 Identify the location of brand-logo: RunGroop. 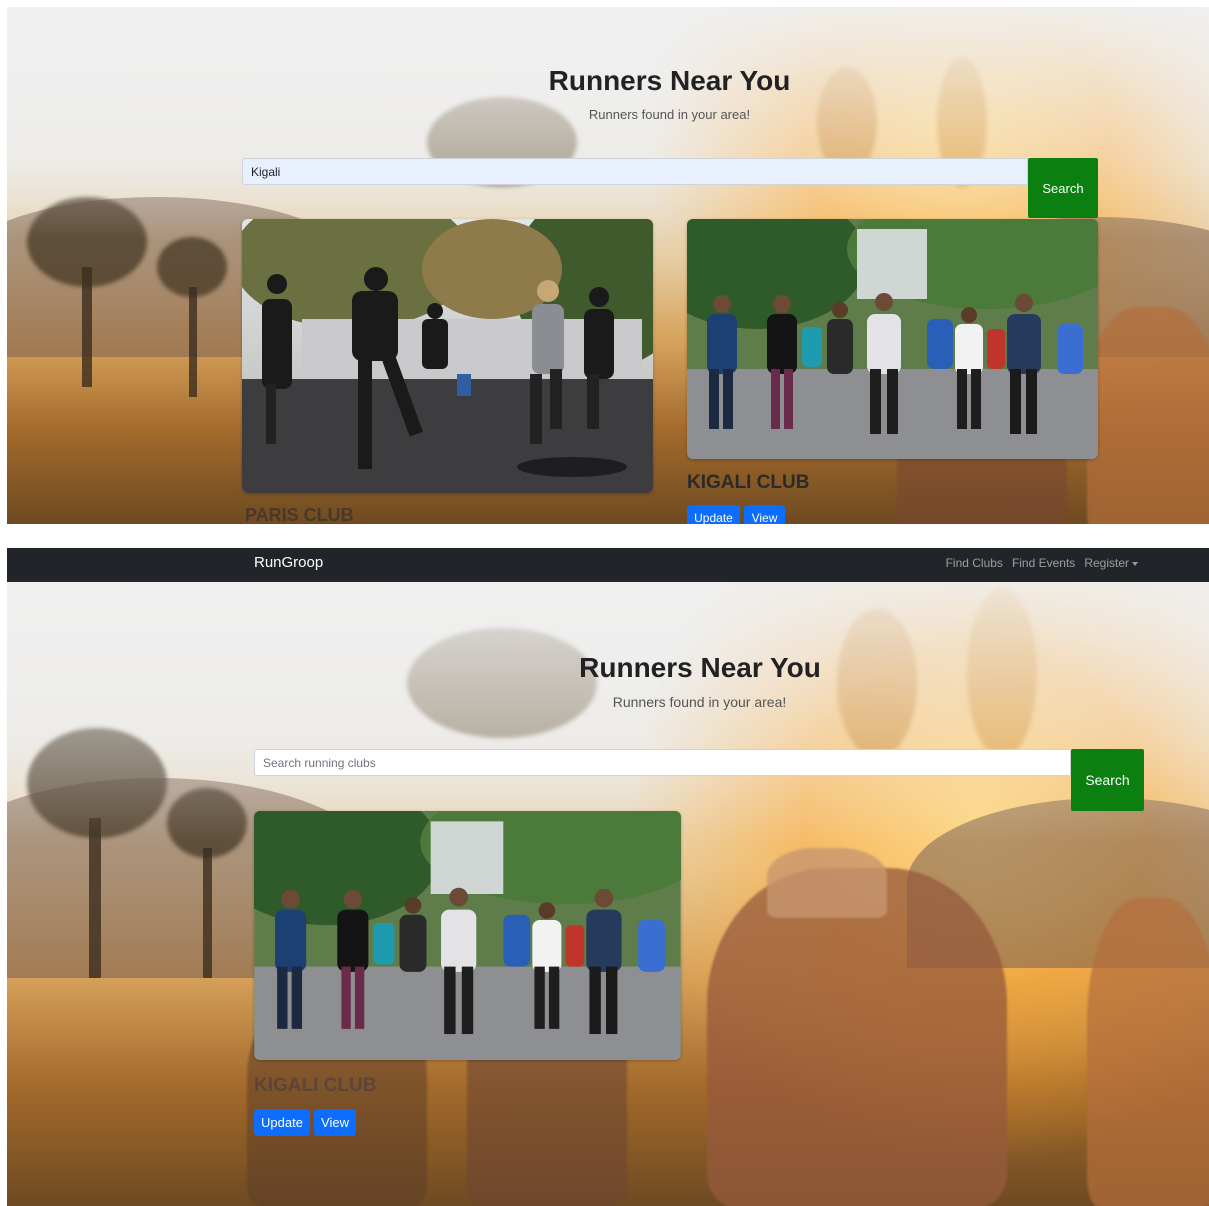
(288, 562).